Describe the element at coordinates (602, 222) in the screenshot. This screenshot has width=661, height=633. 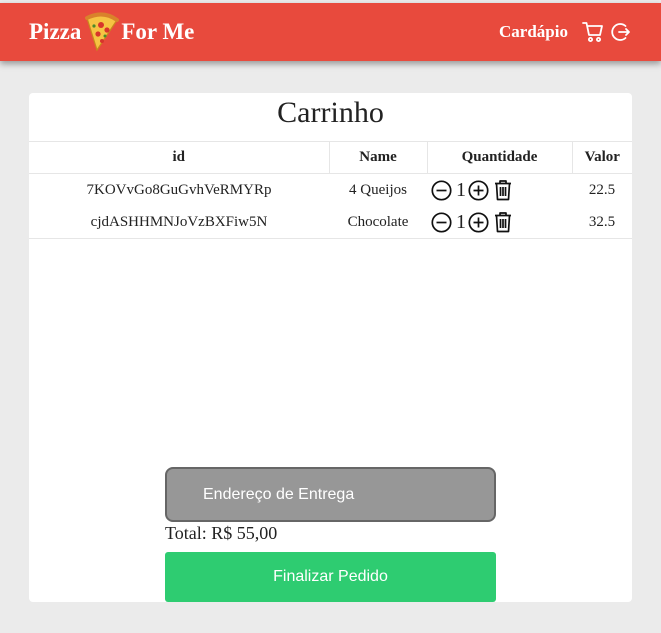
I see `cell-value: 32.5` at that location.